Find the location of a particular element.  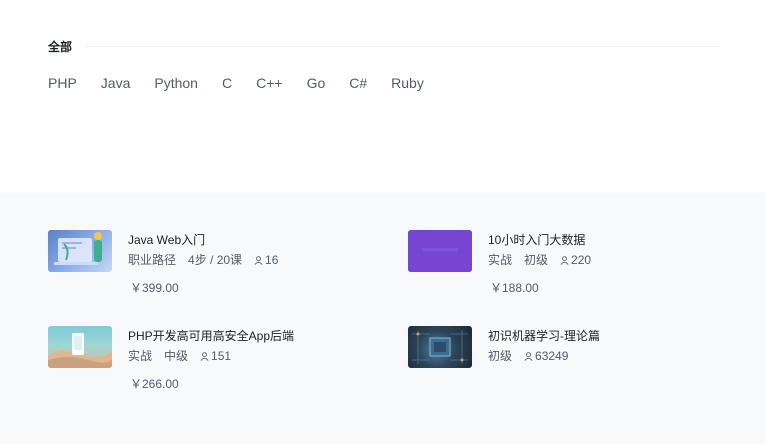

course-meta: 职业路径 4步 / 20课 16 is located at coordinates (209, 260).